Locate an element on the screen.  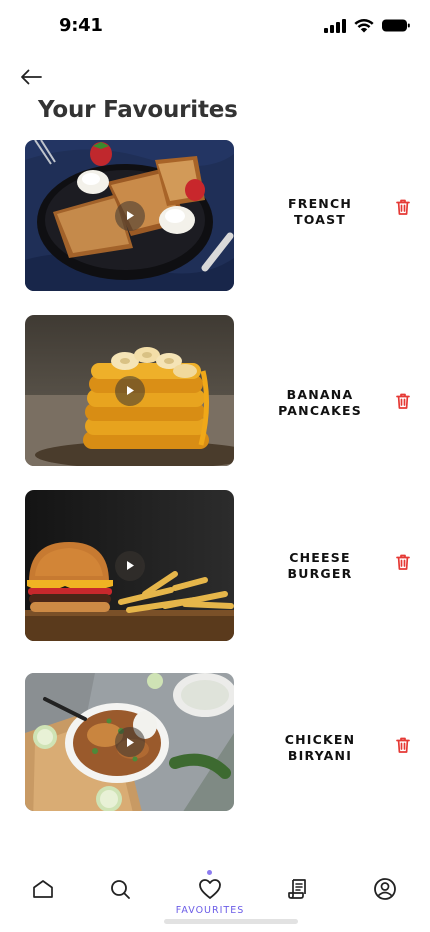
recipe-name: BANANA PANCAKES is located at coordinates (320, 402).